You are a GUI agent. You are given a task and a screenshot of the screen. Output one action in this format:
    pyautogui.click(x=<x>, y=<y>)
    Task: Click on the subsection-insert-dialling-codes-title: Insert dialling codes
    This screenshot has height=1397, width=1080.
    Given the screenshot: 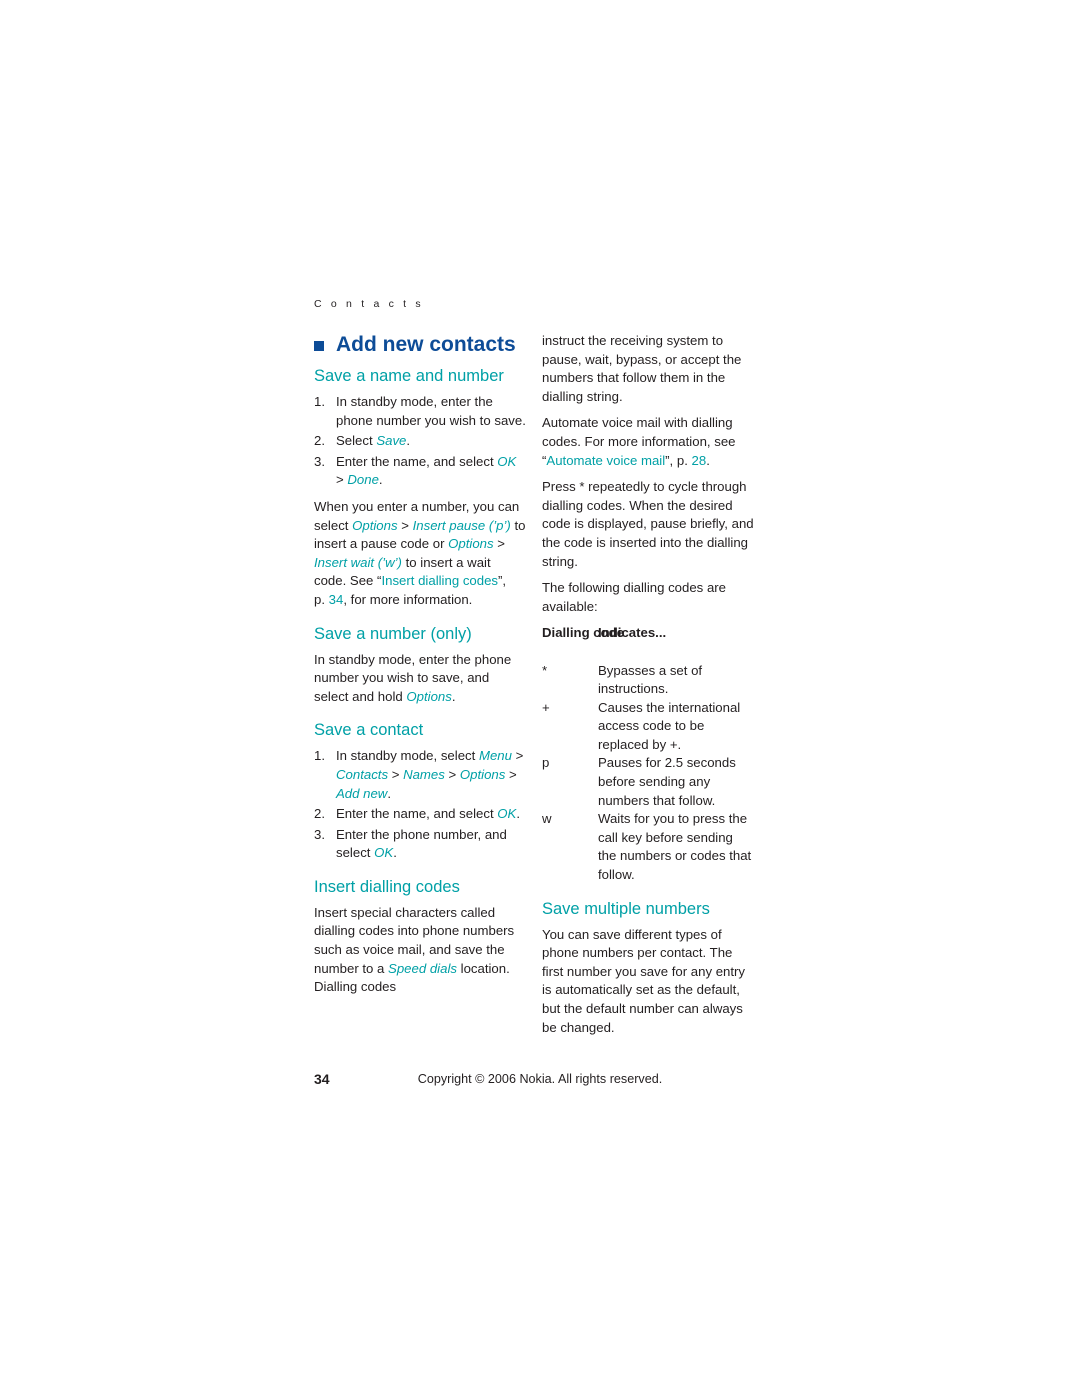 What is the action you would take?
    pyautogui.click(x=387, y=886)
    